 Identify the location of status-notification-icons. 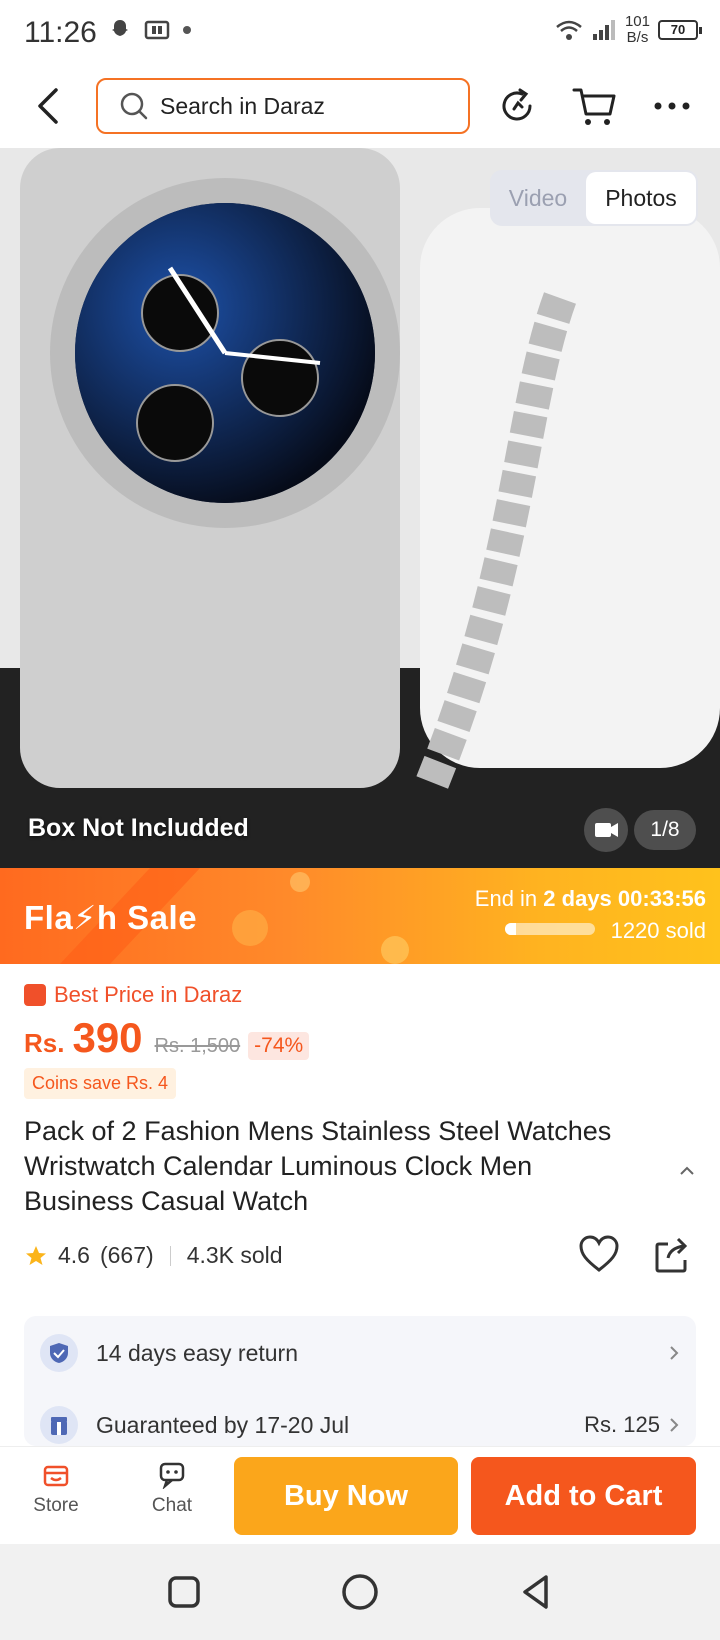
(150, 30).